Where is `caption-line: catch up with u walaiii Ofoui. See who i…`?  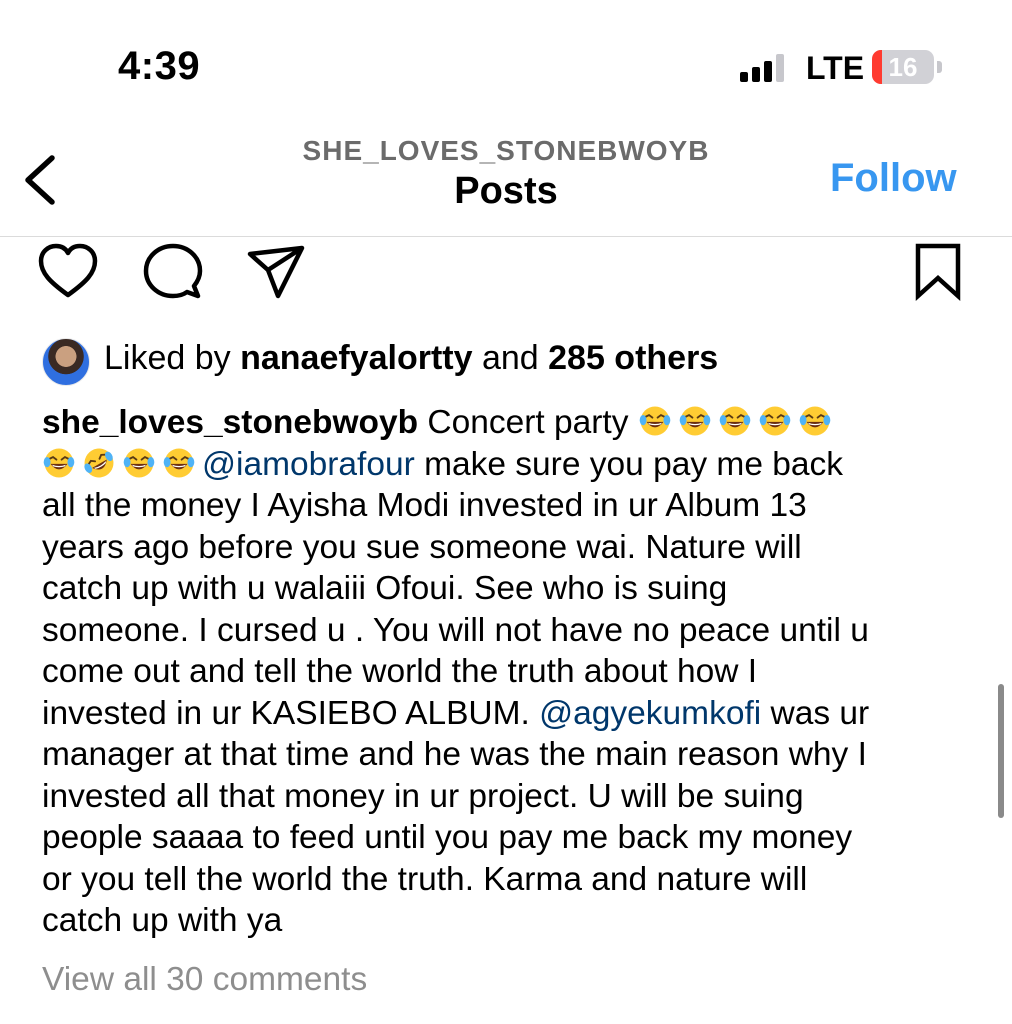 caption-line: catch up with u walaiii Ofoui. See who i… is located at coordinates (385, 588).